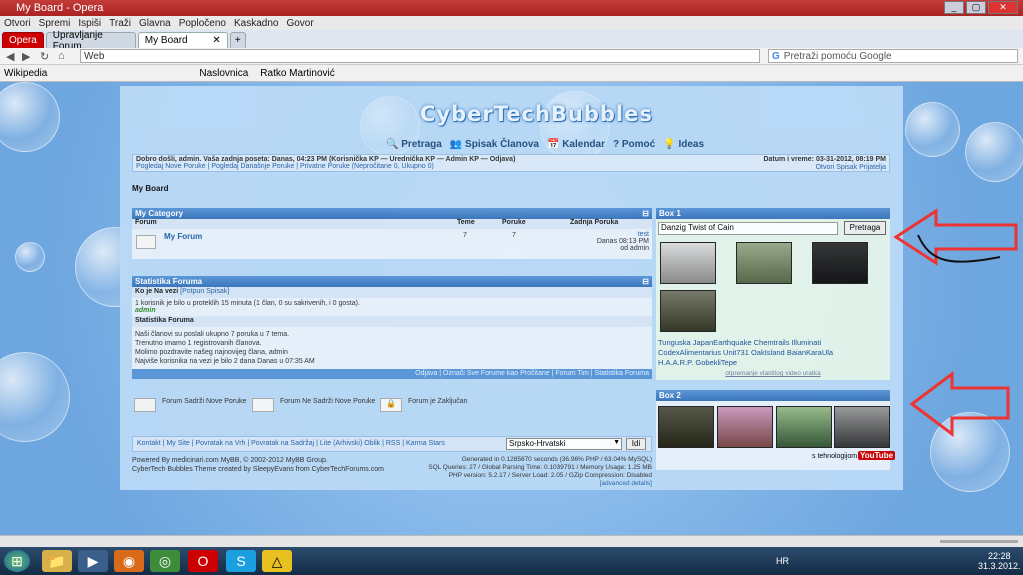 This screenshot has height=575, width=1023. What do you see at coordinates (299, 23) in the screenshot?
I see `menu-voice: Govor` at bounding box center [299, 23].